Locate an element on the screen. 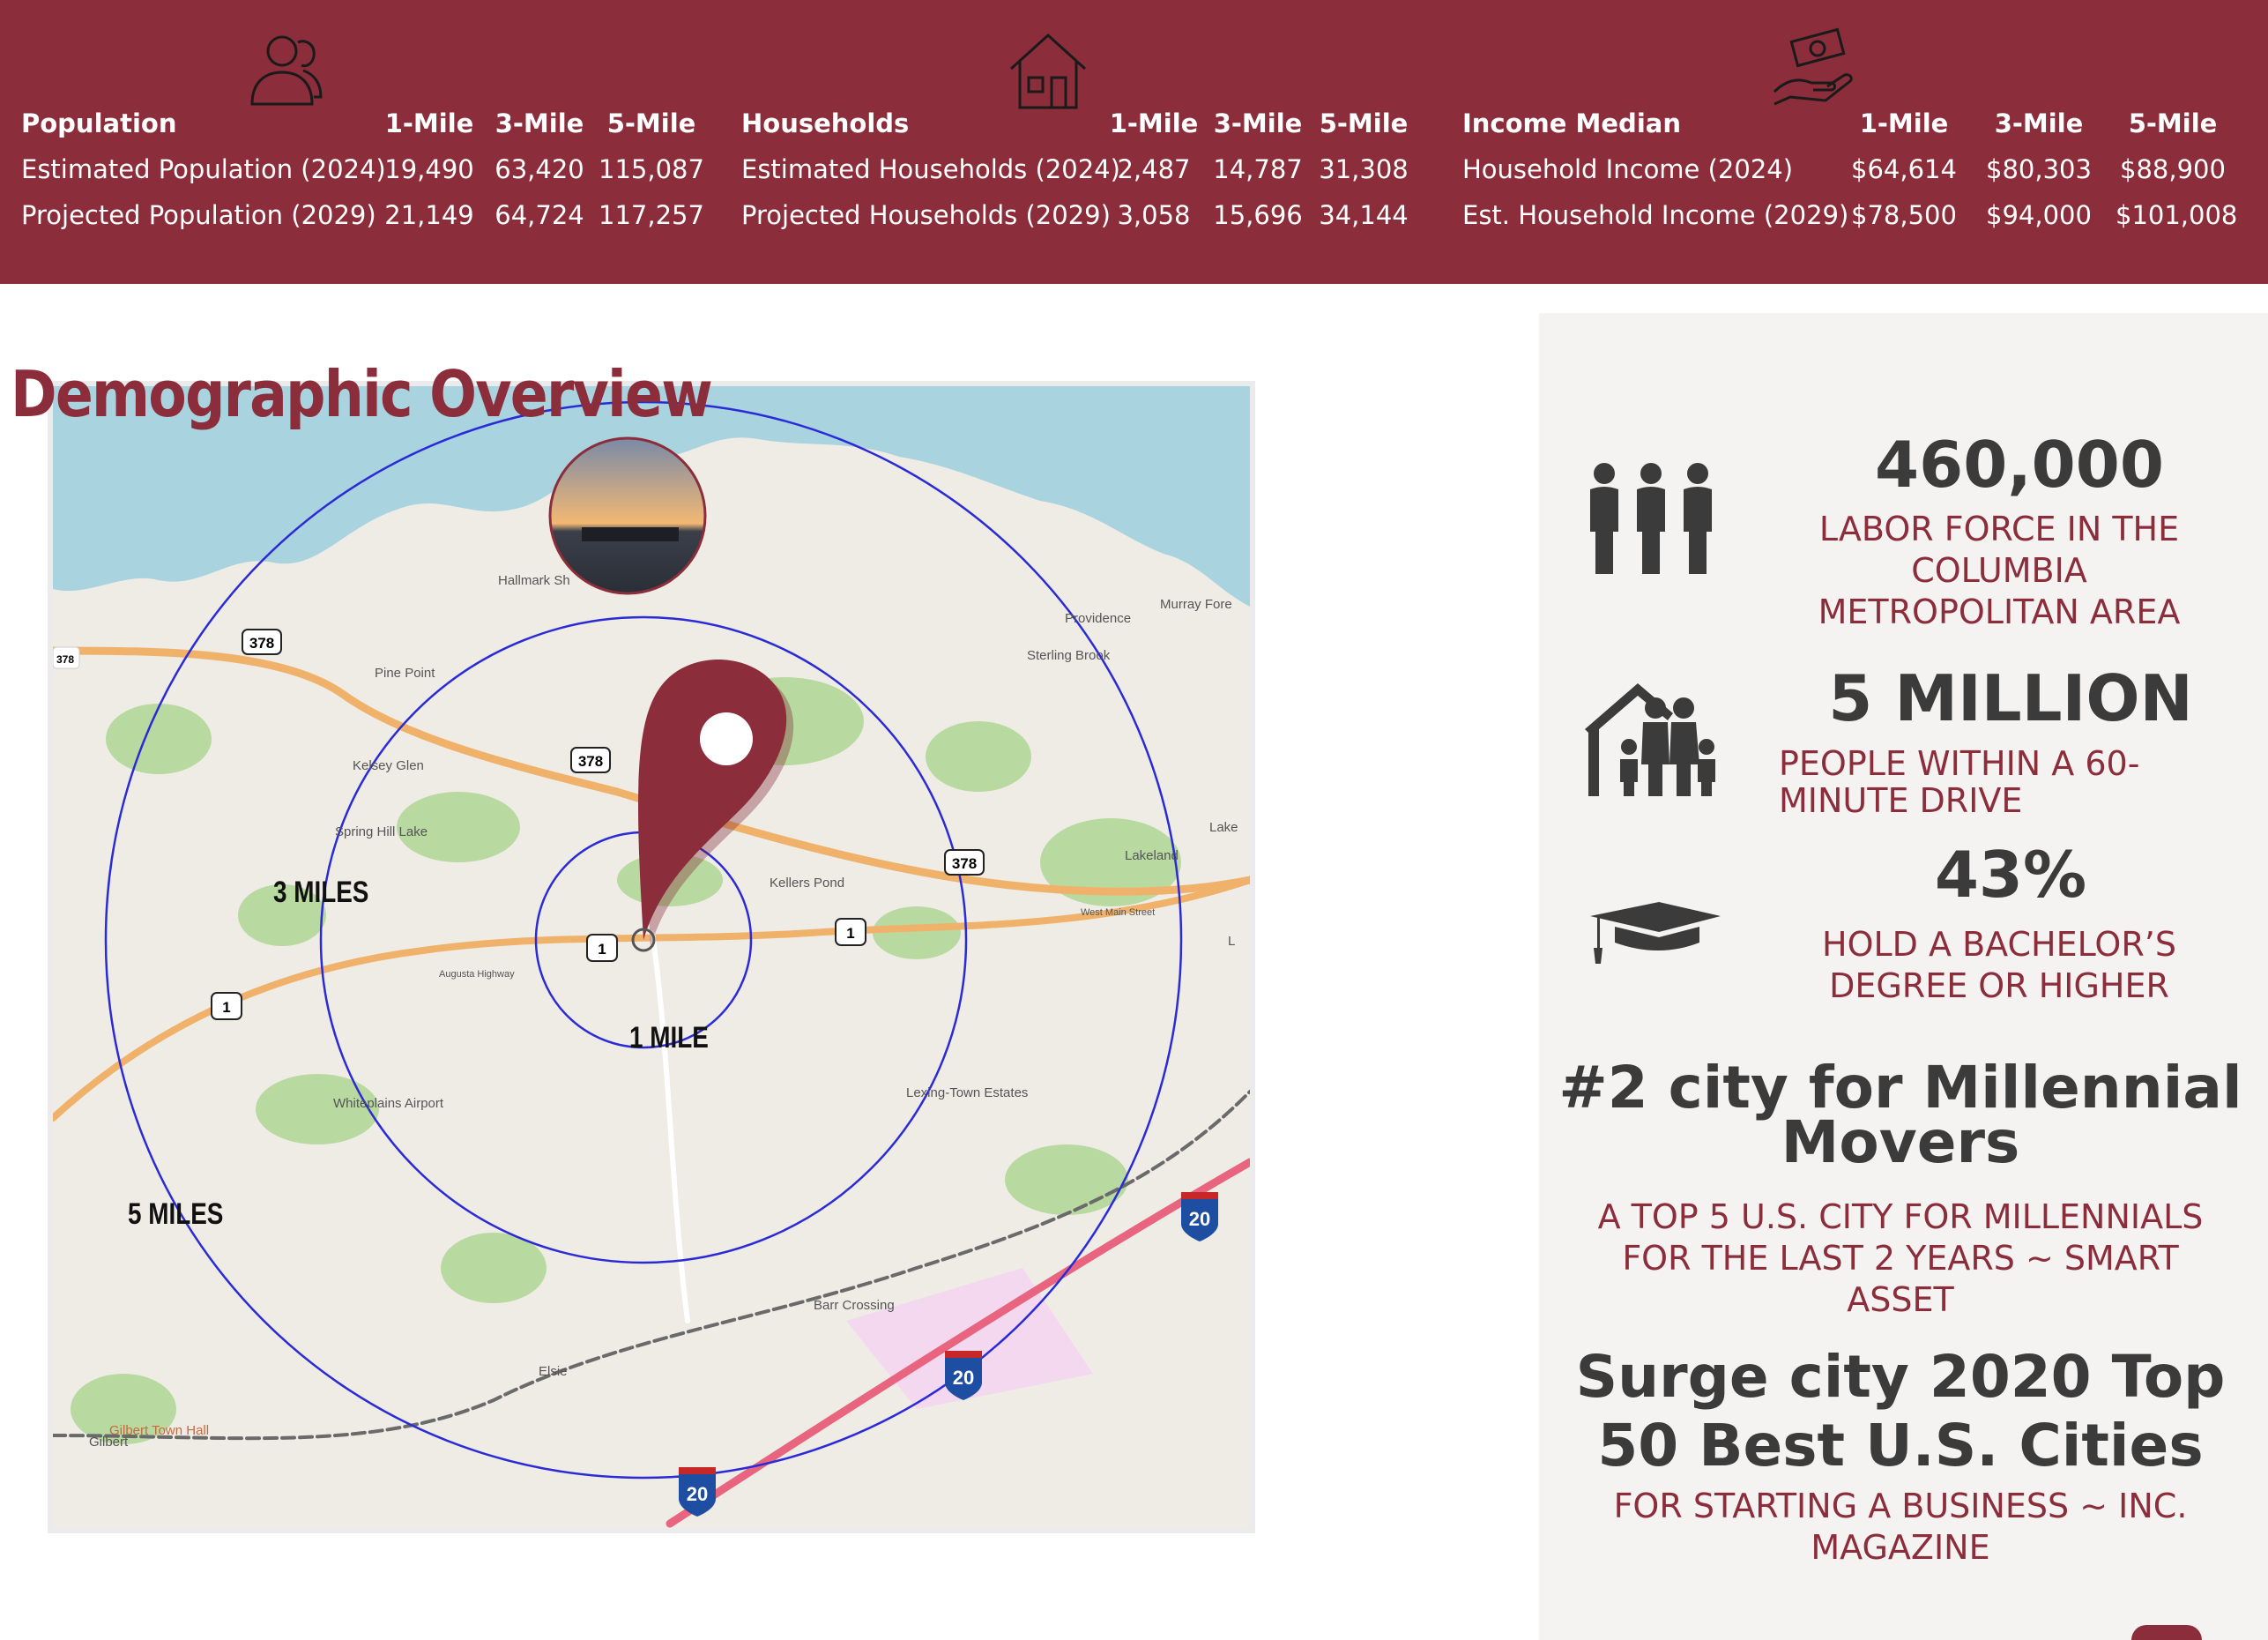  ring-label-3-miles: 3 MILES is located at coordinates (321, 891).